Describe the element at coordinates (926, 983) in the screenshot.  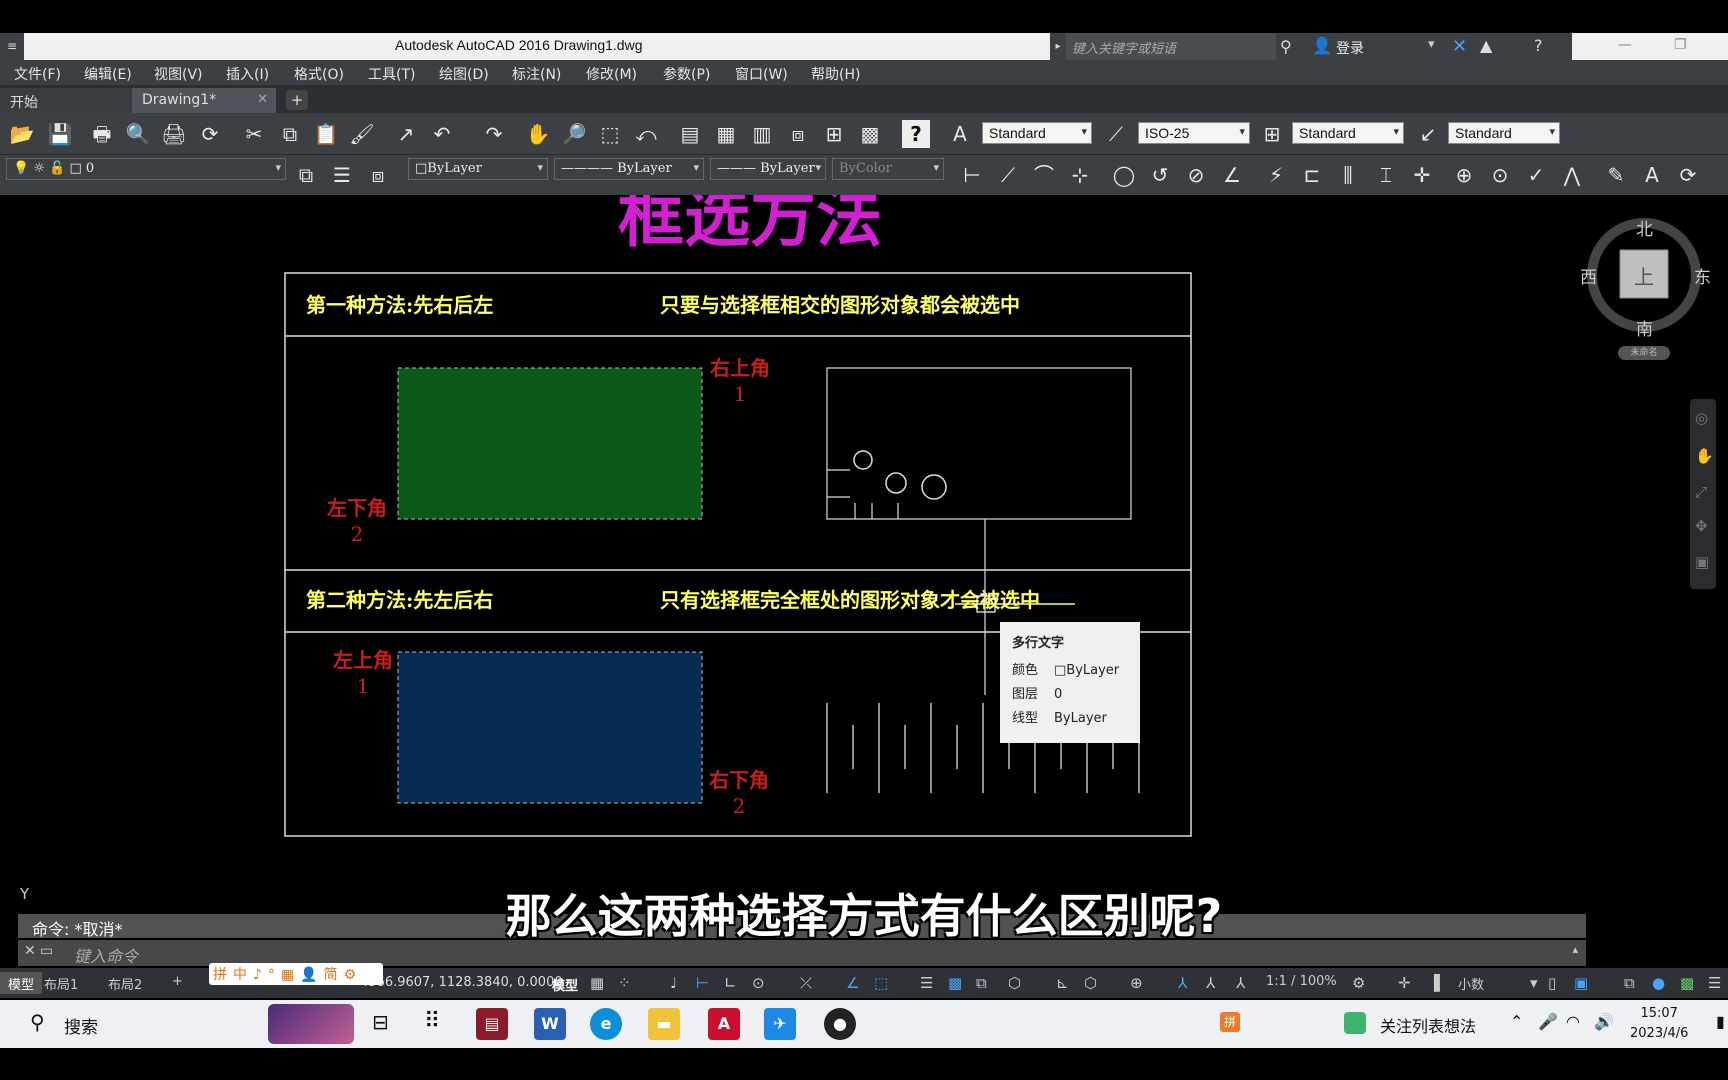
I see `lineweight-icon: ☰` at that location.